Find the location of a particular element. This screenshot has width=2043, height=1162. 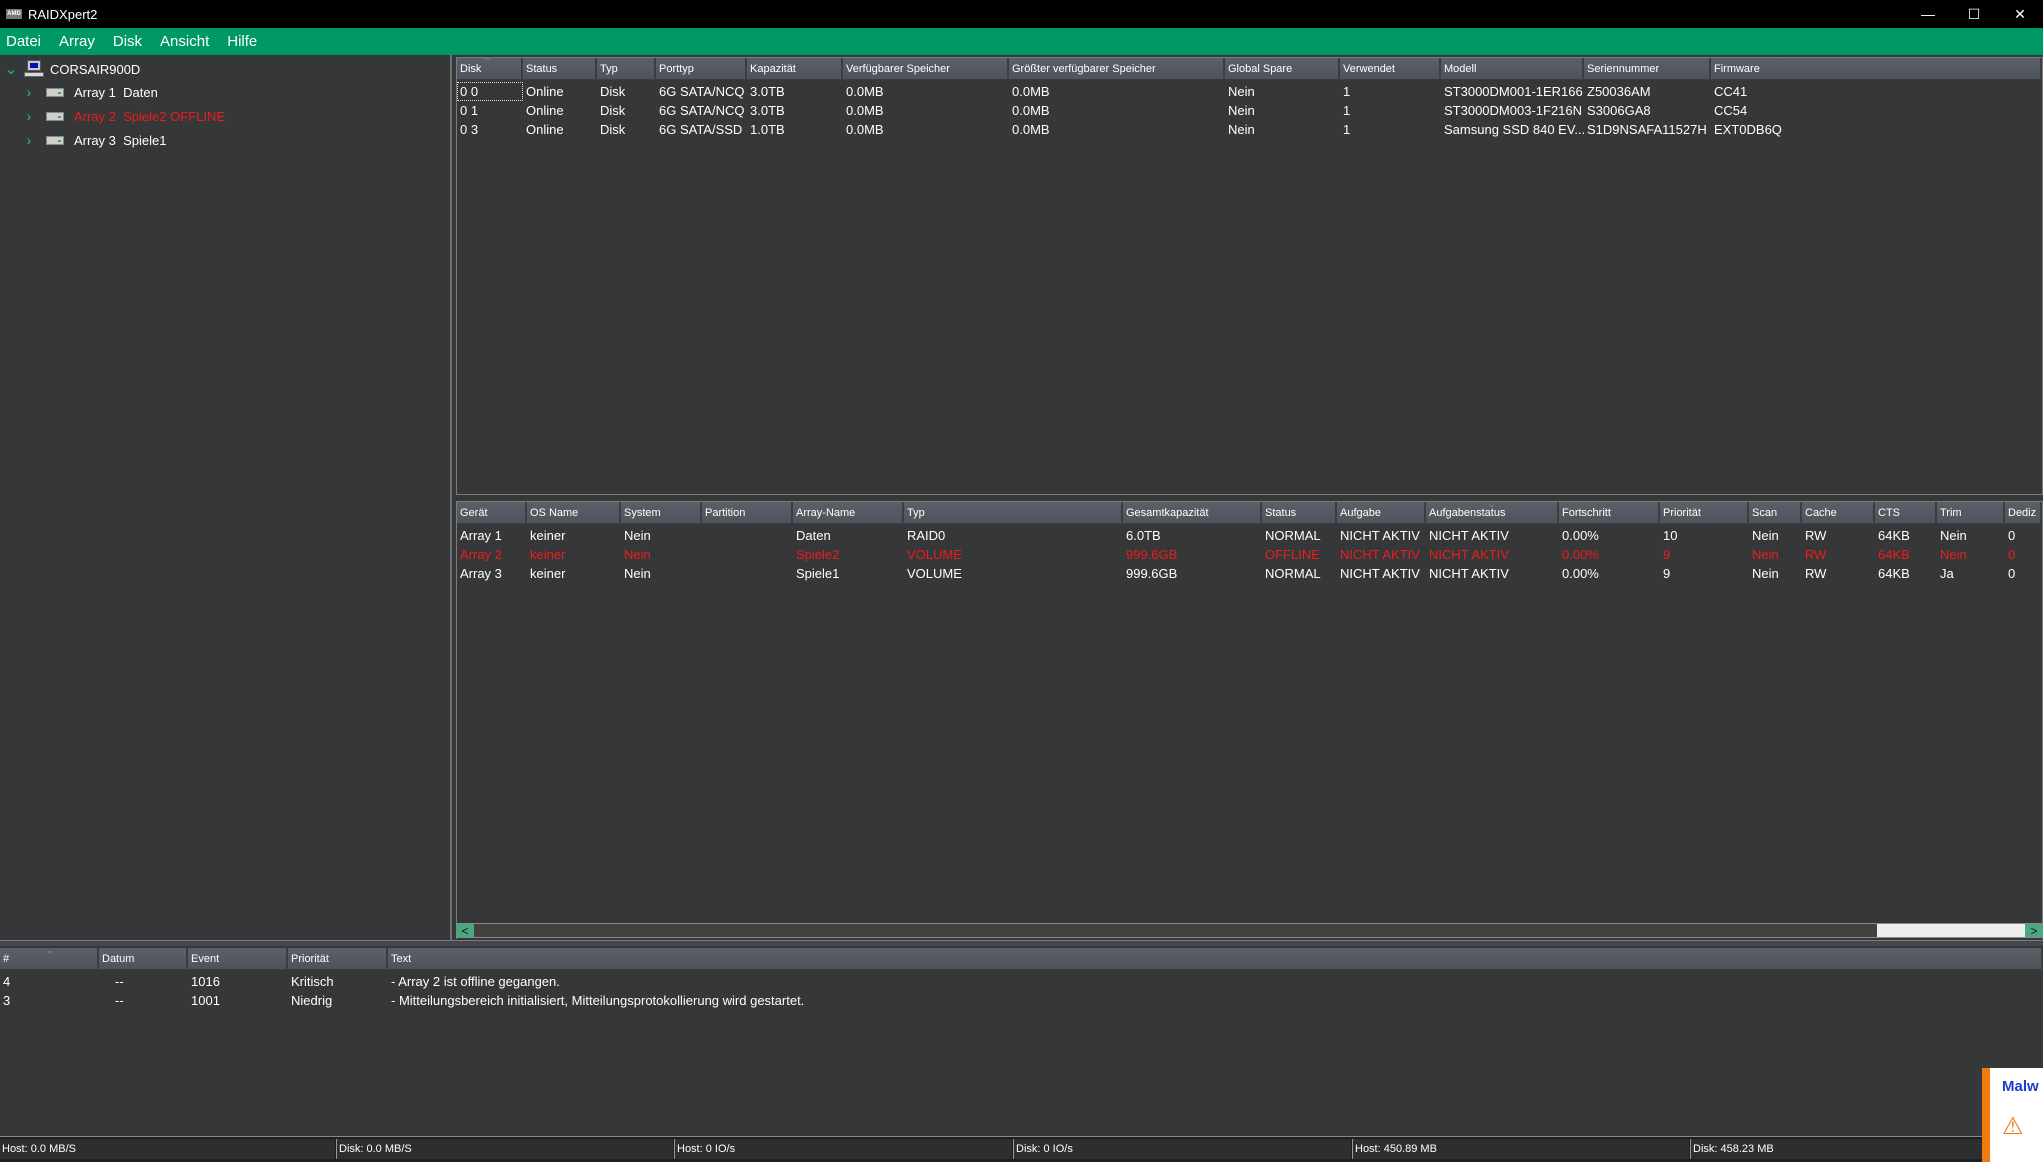

tree-node-array-2: › Array 2 Spiele2 OFFLINE is located at coordinates (123, 116).